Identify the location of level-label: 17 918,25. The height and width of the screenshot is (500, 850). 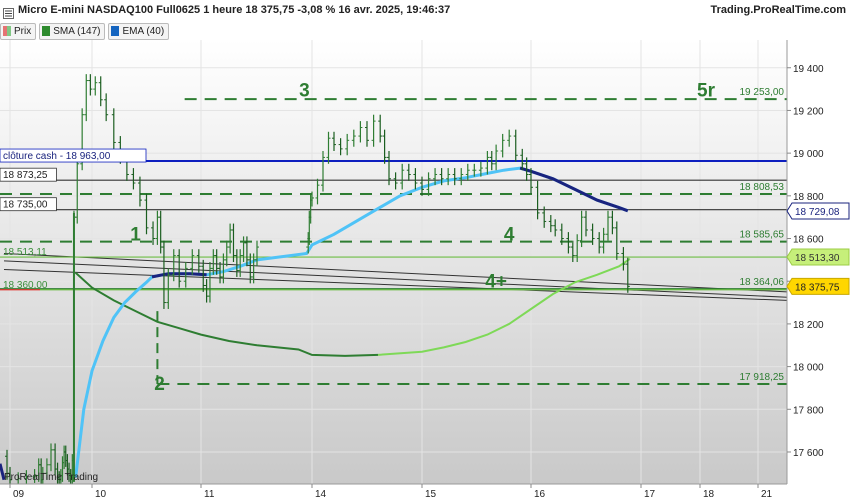
(762, 377).